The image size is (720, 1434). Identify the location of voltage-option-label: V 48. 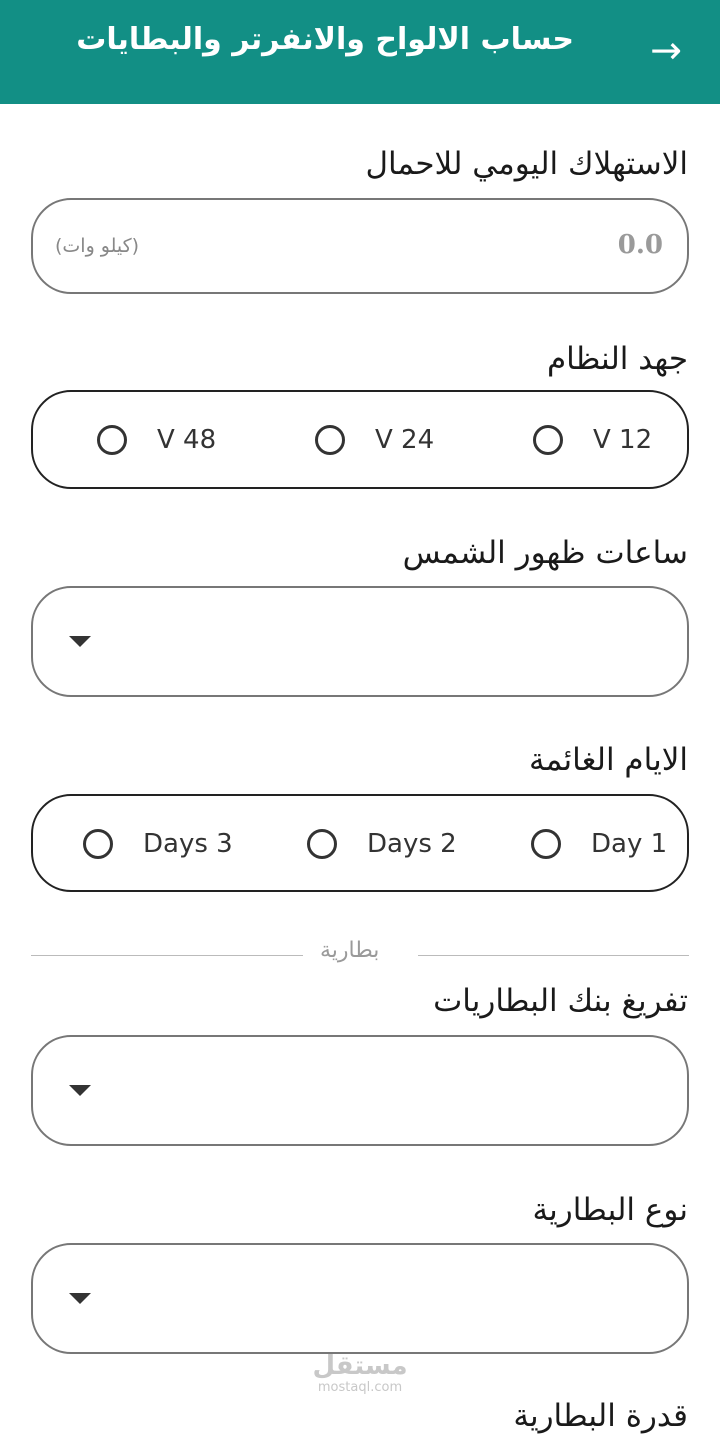
(187, 440).